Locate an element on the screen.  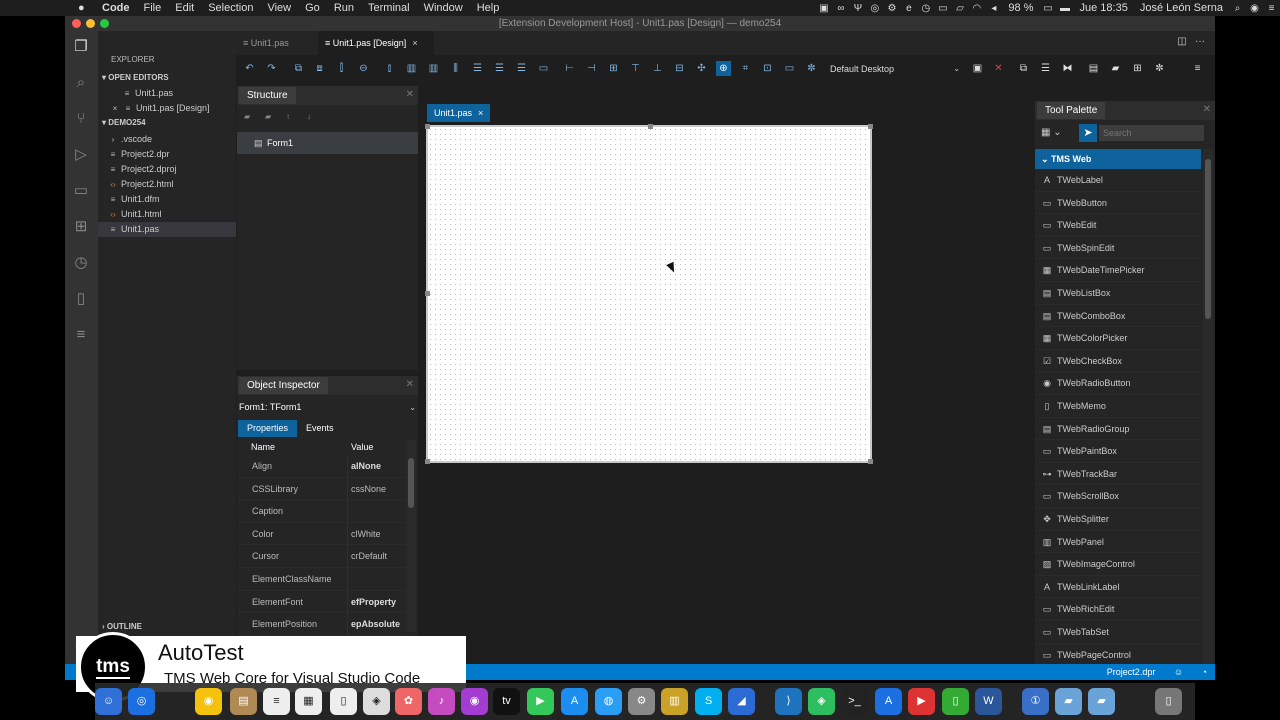
menu-go: Go is located at coordinates (312, 8).